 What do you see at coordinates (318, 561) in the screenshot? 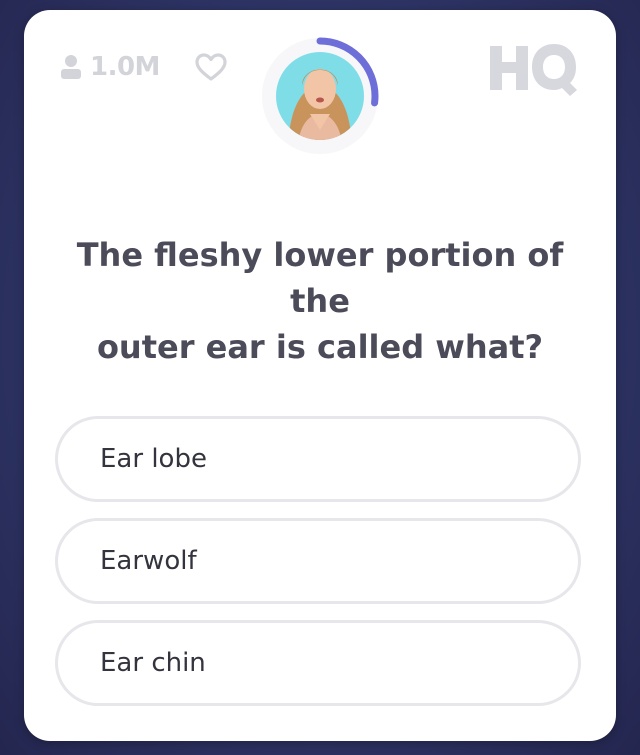
I see `answer-option-earwolf: Earwolf` at bounding box center [318, 561].